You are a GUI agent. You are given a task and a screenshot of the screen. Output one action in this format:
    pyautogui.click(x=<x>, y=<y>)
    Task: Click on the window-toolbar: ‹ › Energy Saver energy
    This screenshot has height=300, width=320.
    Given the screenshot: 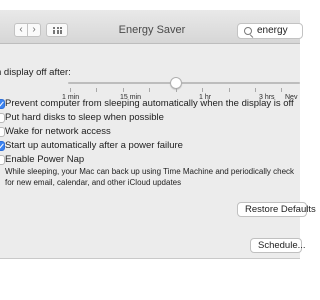 What is the action you would take?
    pyautogui.click(x=151, y=27)
    